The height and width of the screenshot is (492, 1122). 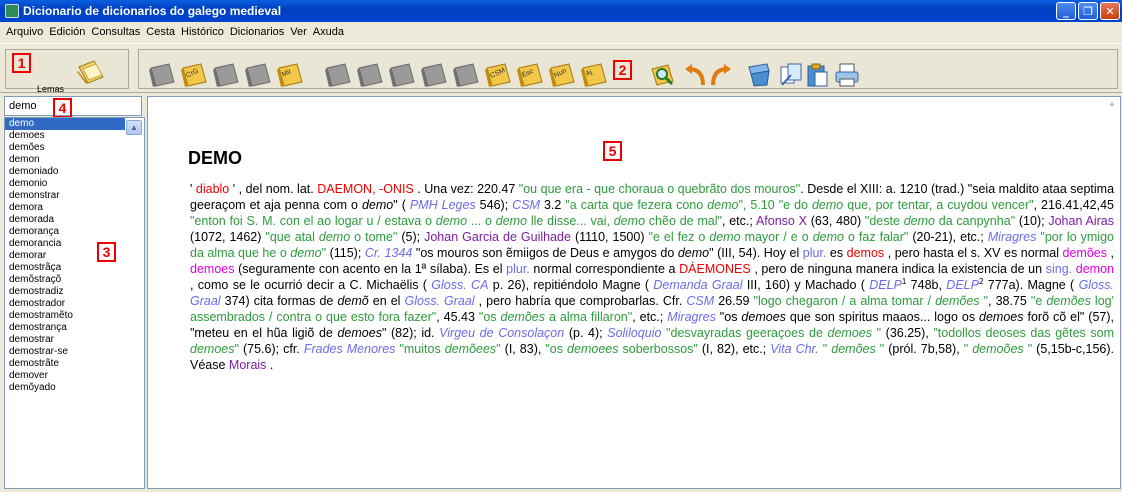 I want to click on list-item: demonstrar, so click(x=74, y=196).